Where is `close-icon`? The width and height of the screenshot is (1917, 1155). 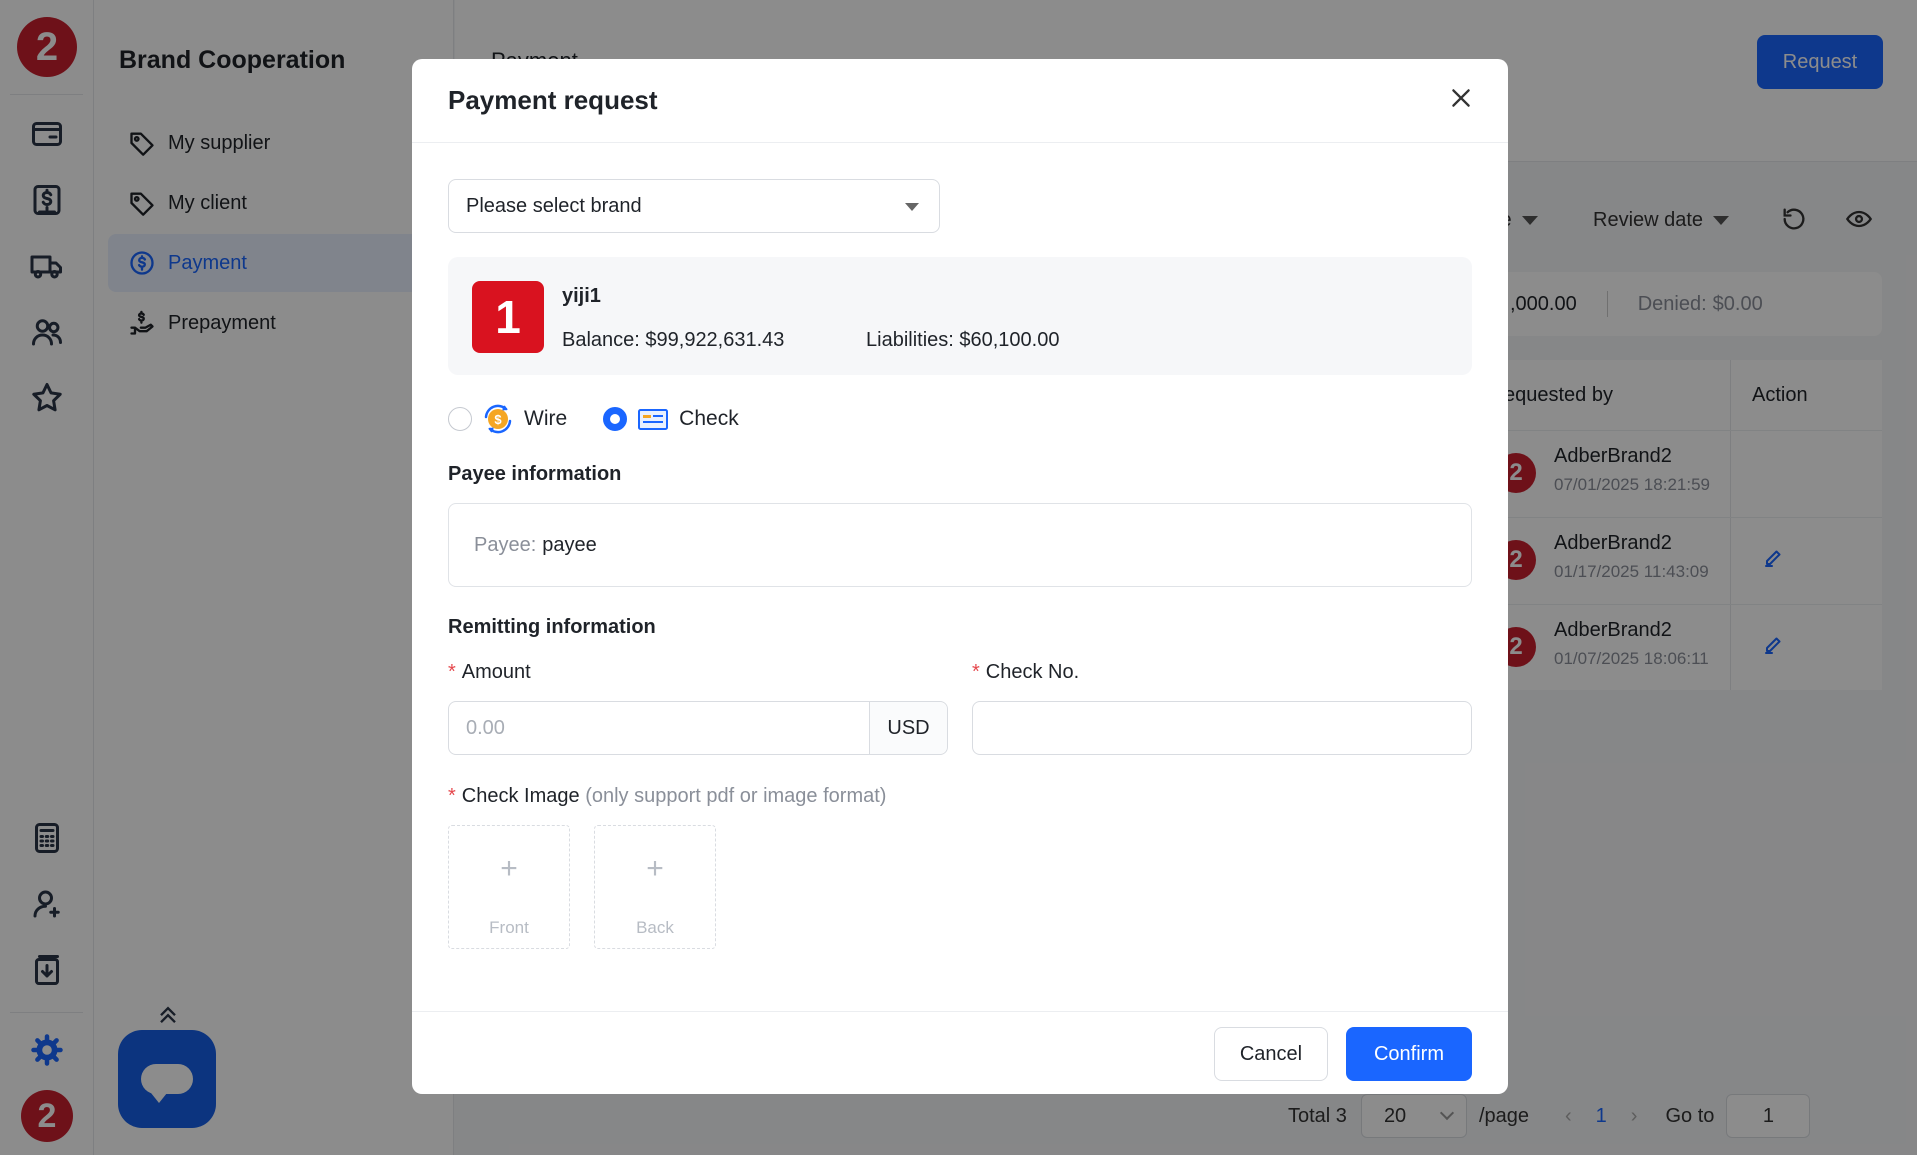
close-icon is located at coordinates (1463, 100).